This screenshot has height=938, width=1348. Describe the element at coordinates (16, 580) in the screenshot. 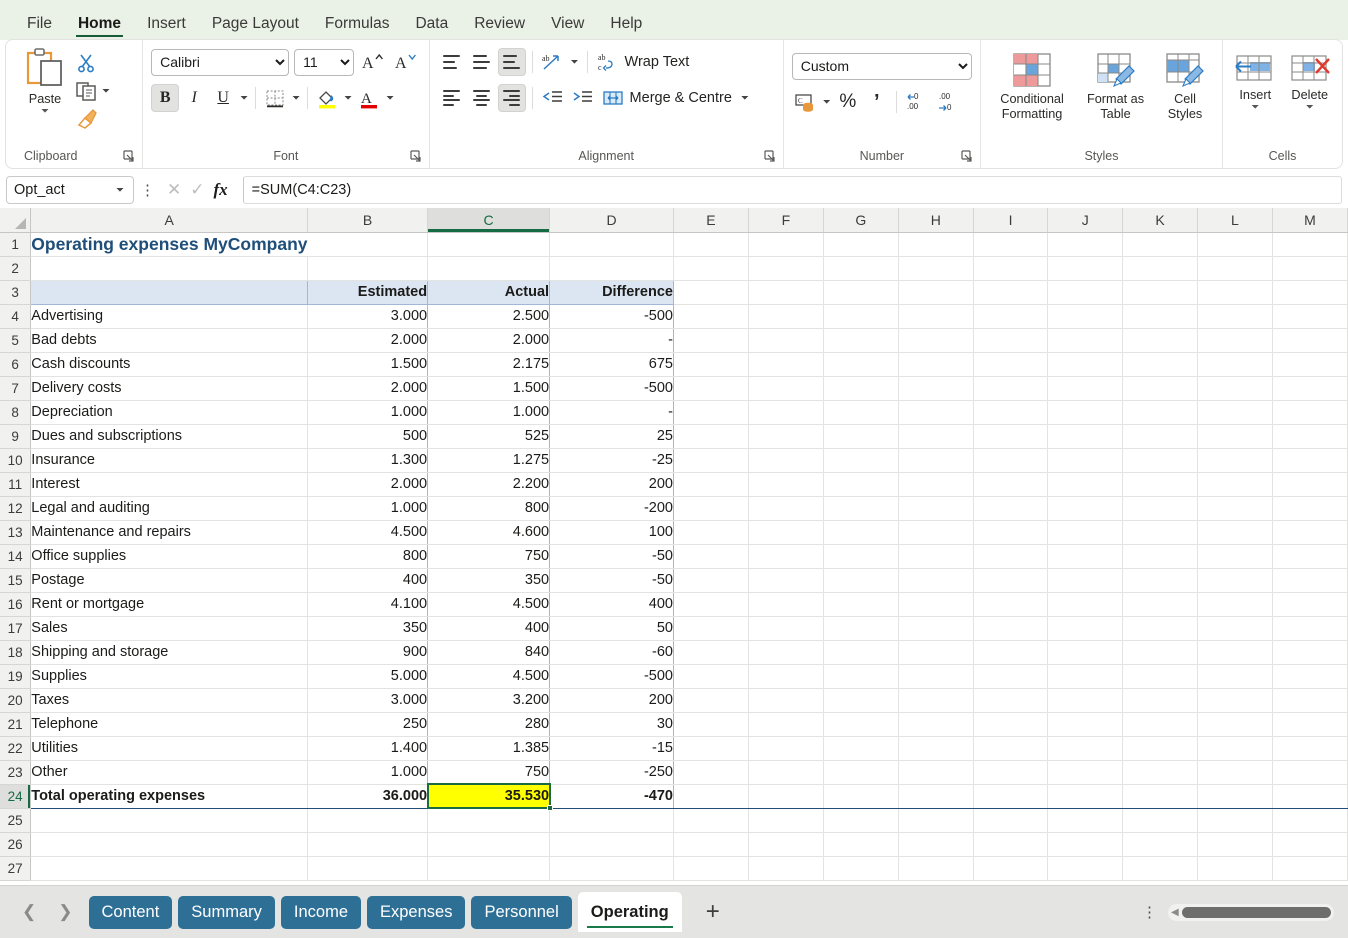

I see `row-header-15: 15` at that location.